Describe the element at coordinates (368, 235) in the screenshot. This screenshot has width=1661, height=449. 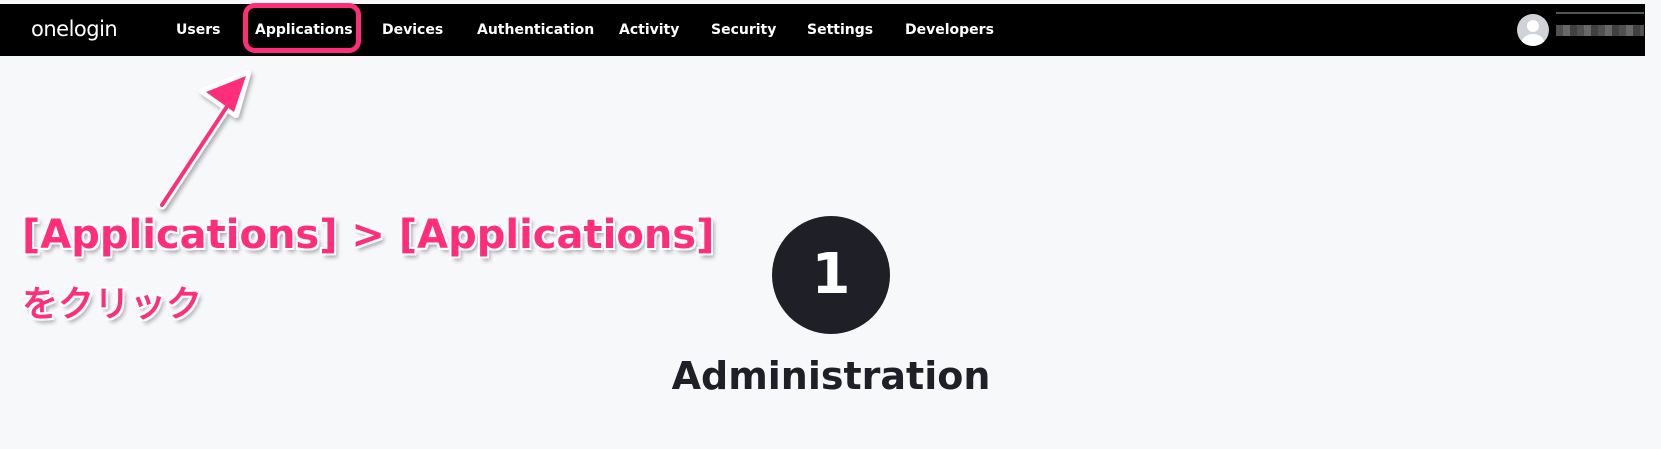
I see `annotation-instruction-path: [Applications] > [Applications]` at that location.